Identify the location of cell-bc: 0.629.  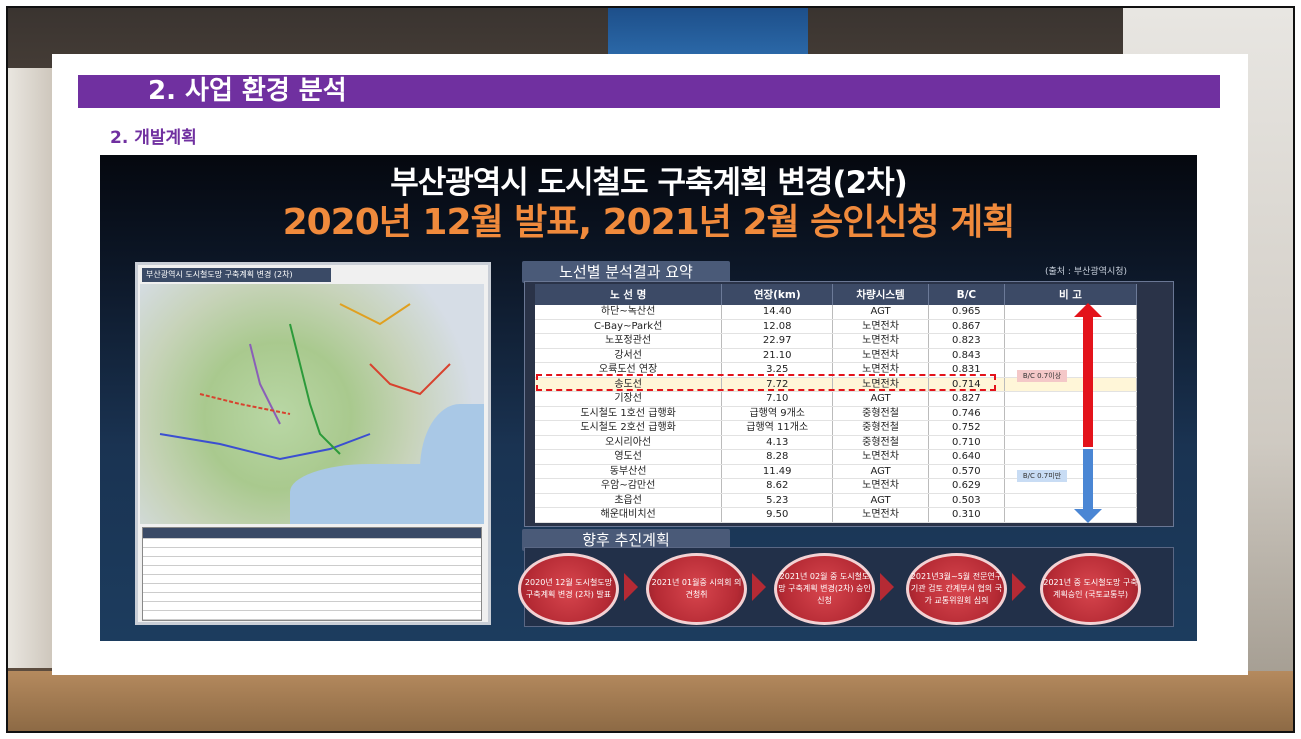
(966, 486).